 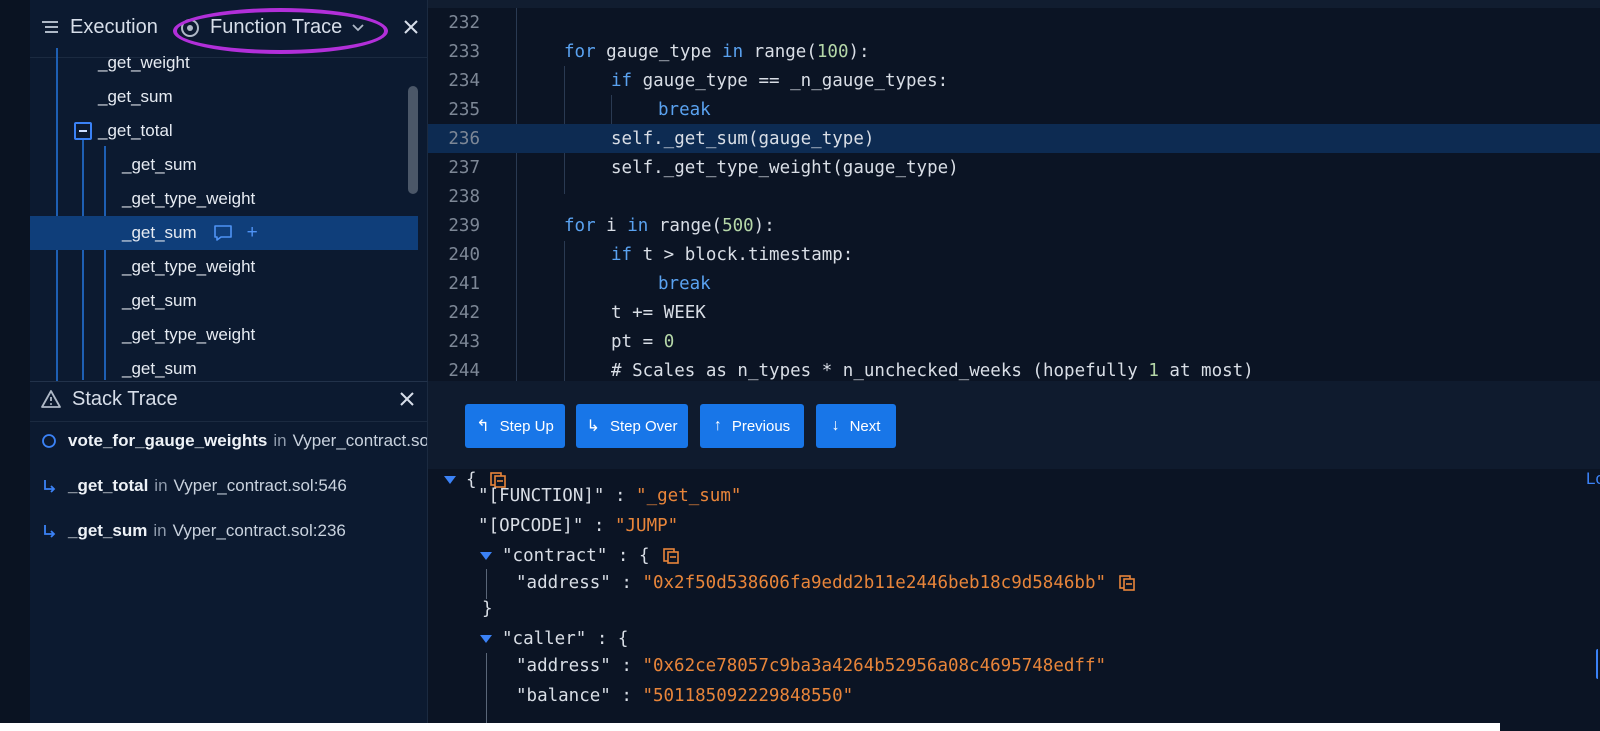 I want to click on code-token: self._get_type_weight(gauge_type), so click(x=785, y=167).